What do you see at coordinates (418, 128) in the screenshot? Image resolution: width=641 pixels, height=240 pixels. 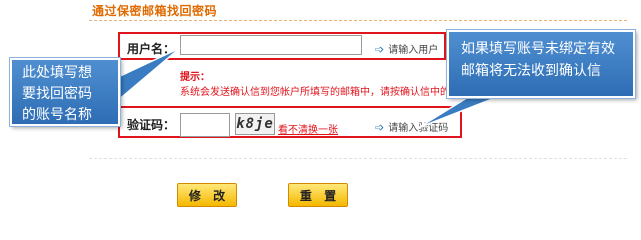 I see `captcha-hint-text: 请输入验证码` at bounding box center [418, 128].